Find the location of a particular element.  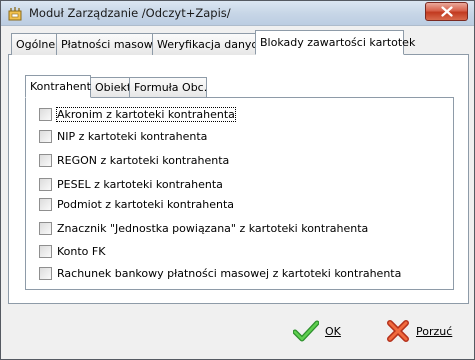

tab-weryfikacja-danych: Weryfikacja danych is located at coordinates (208, 44).